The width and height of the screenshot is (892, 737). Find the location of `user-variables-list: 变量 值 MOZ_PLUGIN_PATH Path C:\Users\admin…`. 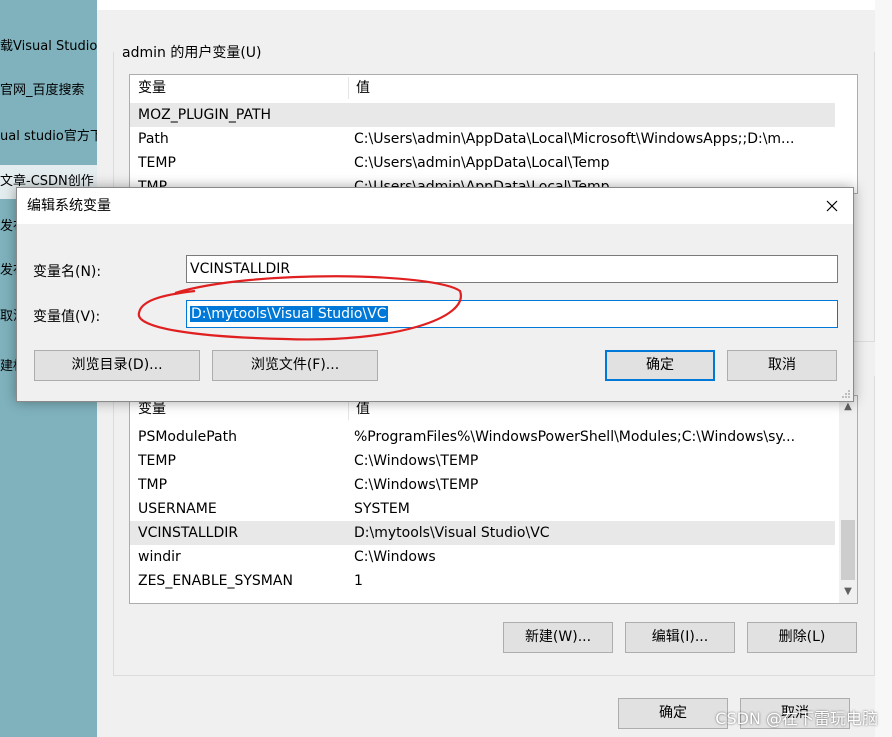

user-variables-list: 变量 值 MOZ_PLUGIN_PATH Path C:\Users\admin… is located at coordinates (493, 134).